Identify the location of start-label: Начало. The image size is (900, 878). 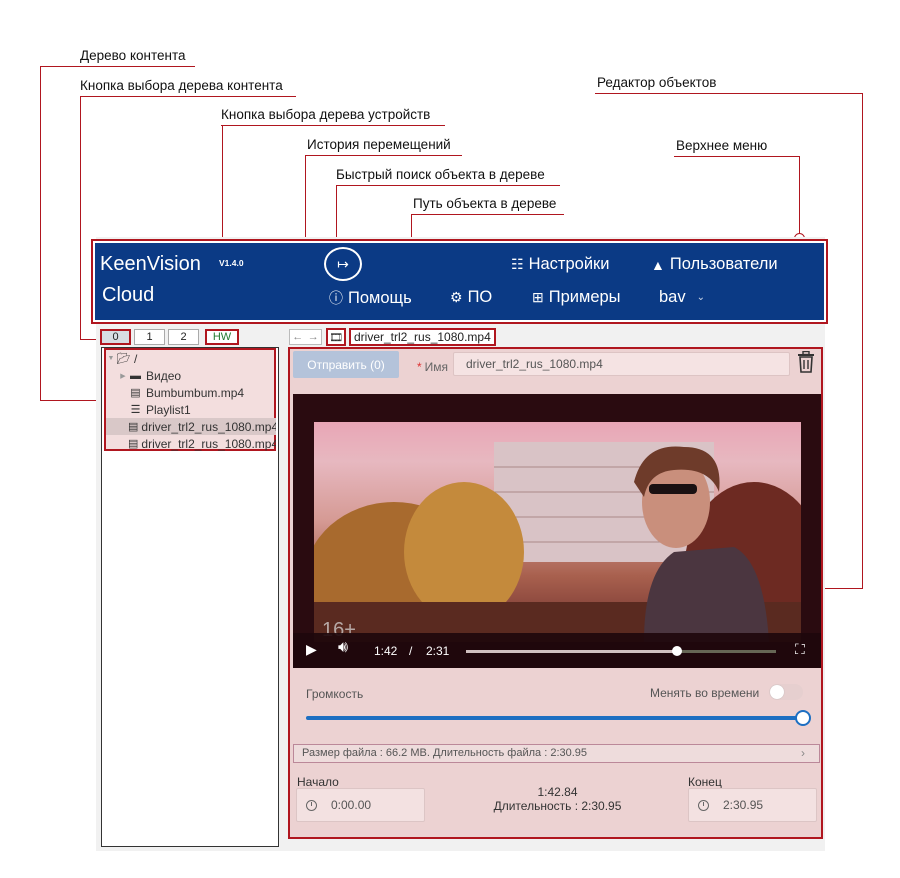
(318, 782).